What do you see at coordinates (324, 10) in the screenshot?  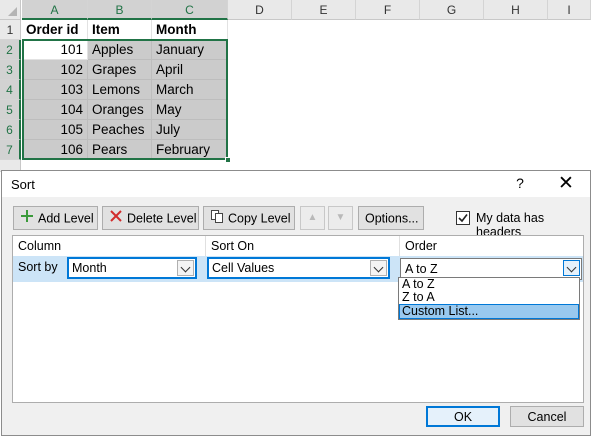 I see `column-header-e: E` at bounding box center [324, 10].